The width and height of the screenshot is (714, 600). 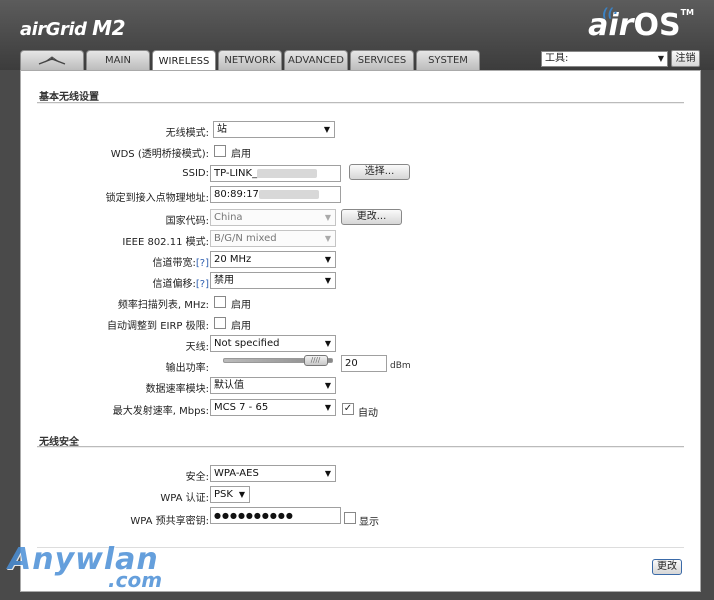 I want to click on ssid-input: TP-LINK_, so click(x=275, y=173).